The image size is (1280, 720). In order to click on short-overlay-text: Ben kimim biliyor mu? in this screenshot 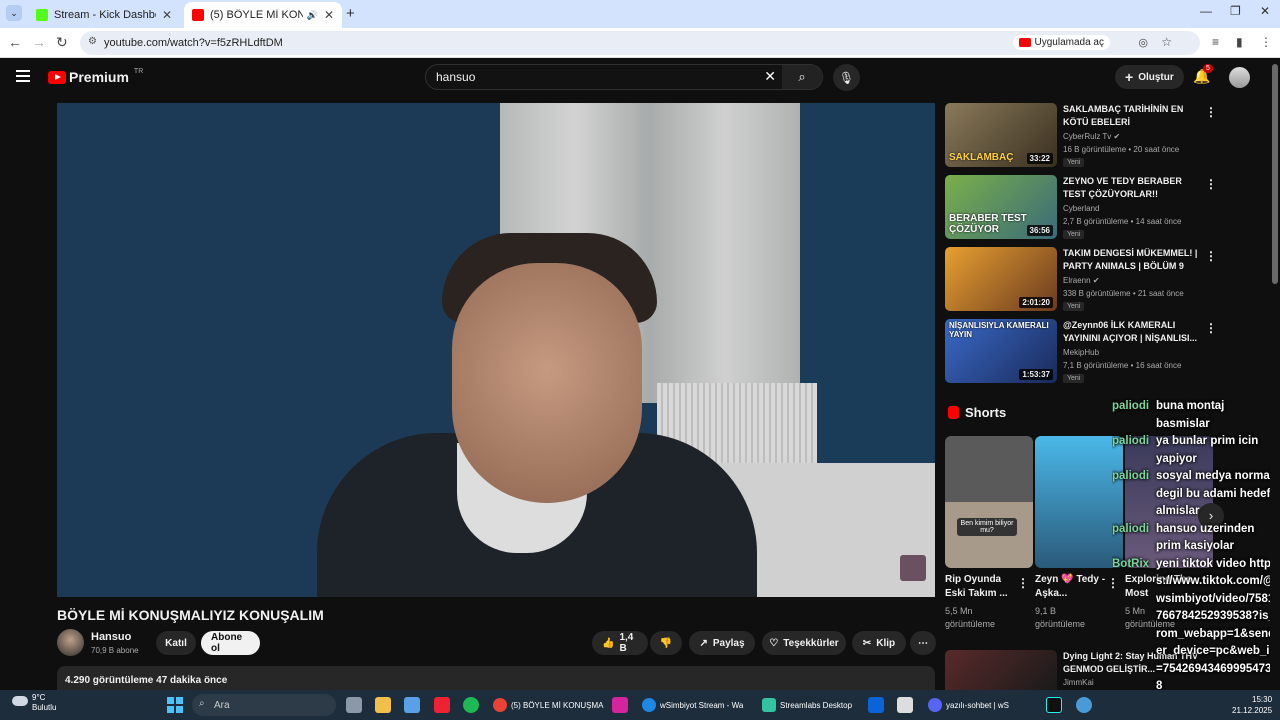, I will do `click(987, 527)`.